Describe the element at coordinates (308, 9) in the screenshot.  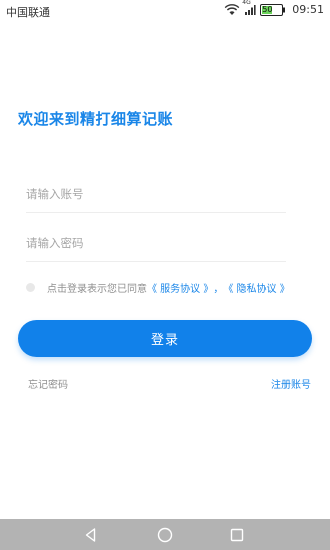
I see `clock: 09:51` at that location.